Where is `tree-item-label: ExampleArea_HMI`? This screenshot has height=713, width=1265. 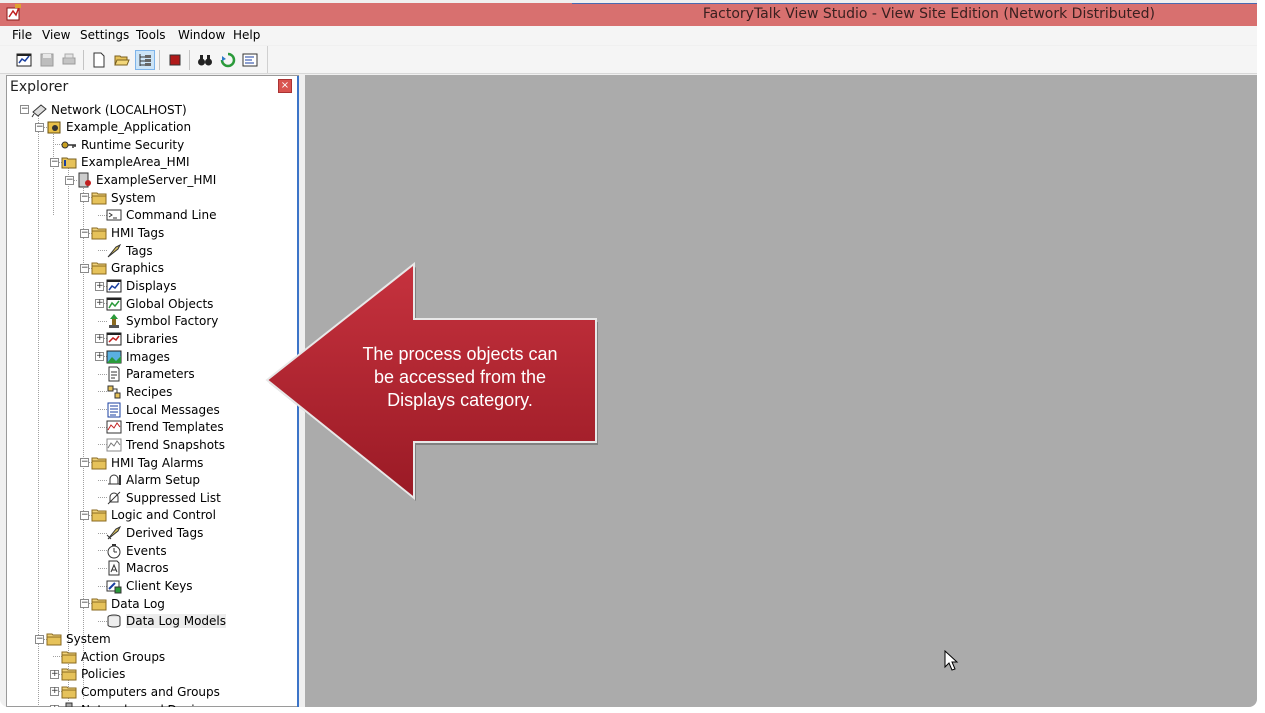 tree-item-label: ExampleArea_HMI is located at coordinates (135, 162).